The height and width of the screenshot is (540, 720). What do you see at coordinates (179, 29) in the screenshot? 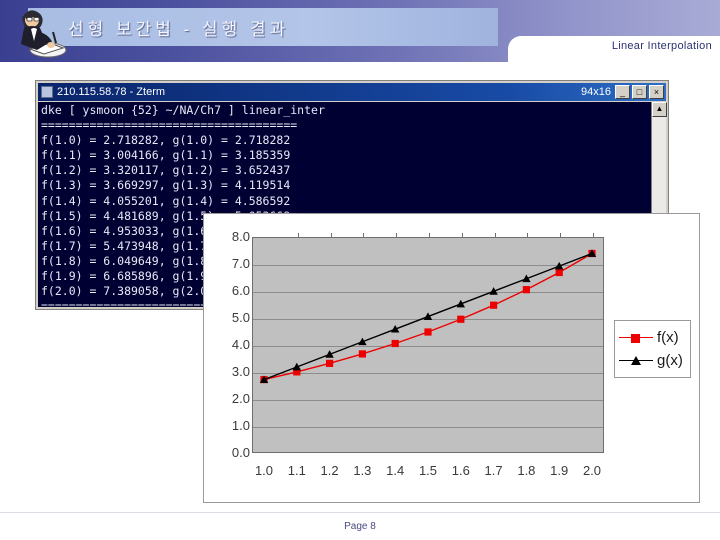
I see `page-title: 선형 보간법 - 실행 결과` at bounding box center [179, 29].